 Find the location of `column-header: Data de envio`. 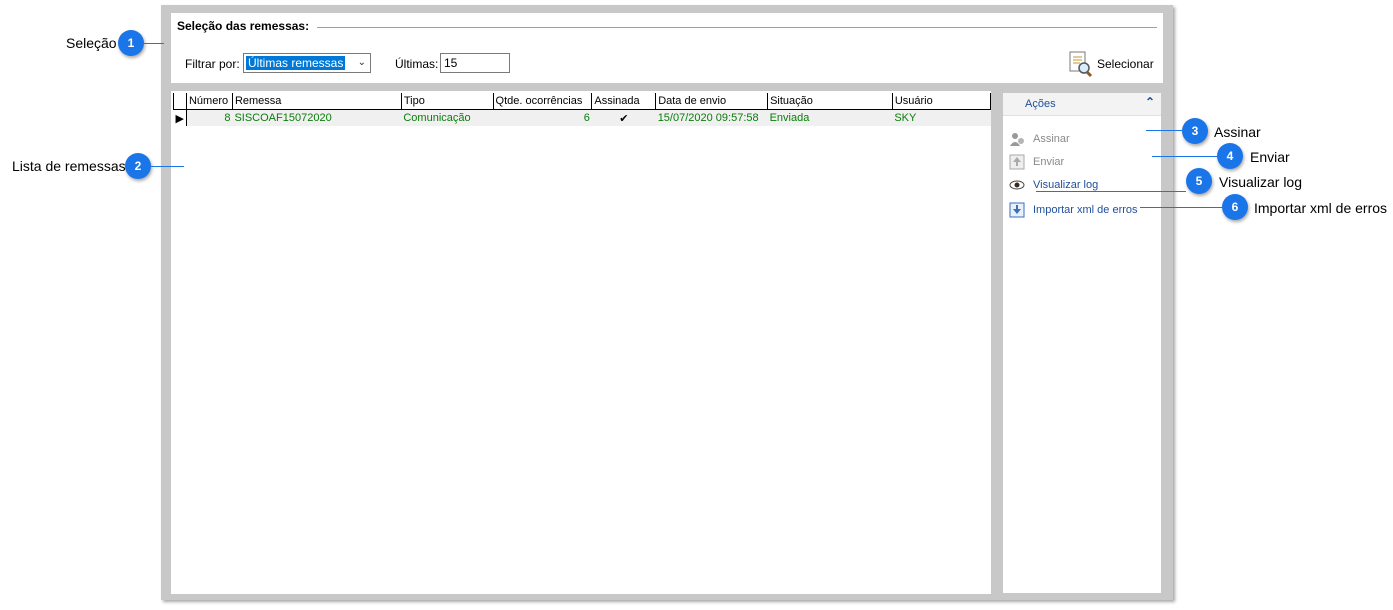

column-header: Data de envio is located at coordinates (712, 101).